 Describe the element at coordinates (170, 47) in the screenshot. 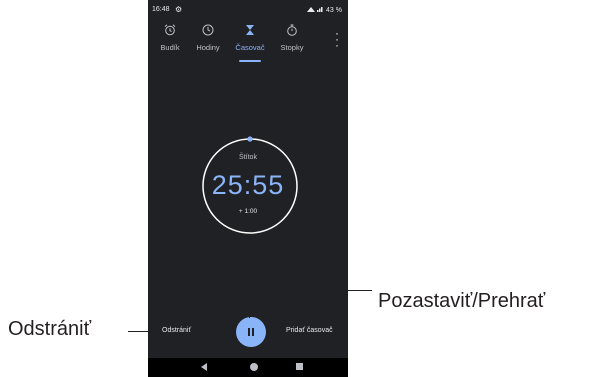

I see `tab-alarm-label: Budík` at that location.